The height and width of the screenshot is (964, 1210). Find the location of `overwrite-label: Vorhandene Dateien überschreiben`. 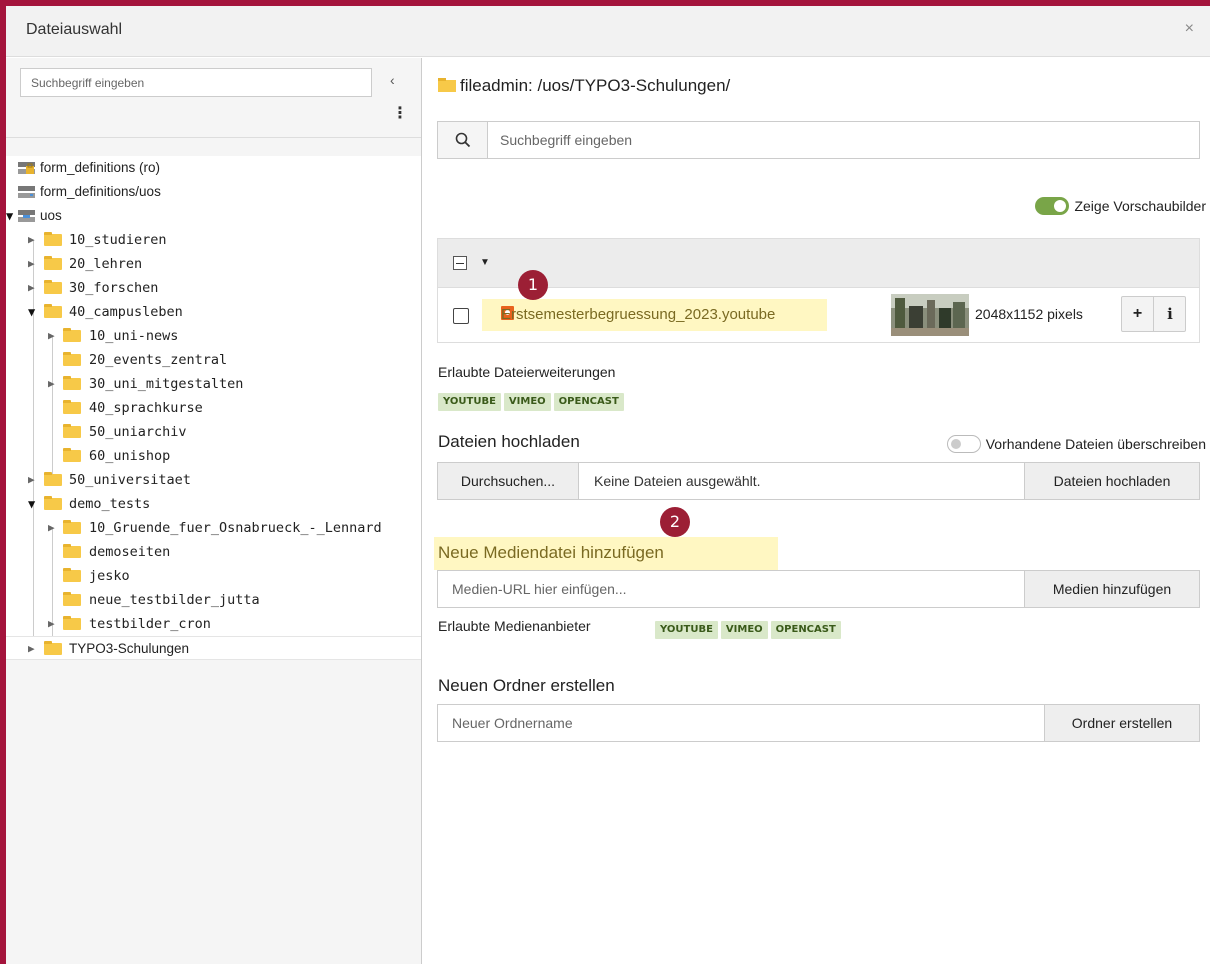

overwrite-label: Vorhandene Dateien überschreiben is located at coordinates (1095, 444).